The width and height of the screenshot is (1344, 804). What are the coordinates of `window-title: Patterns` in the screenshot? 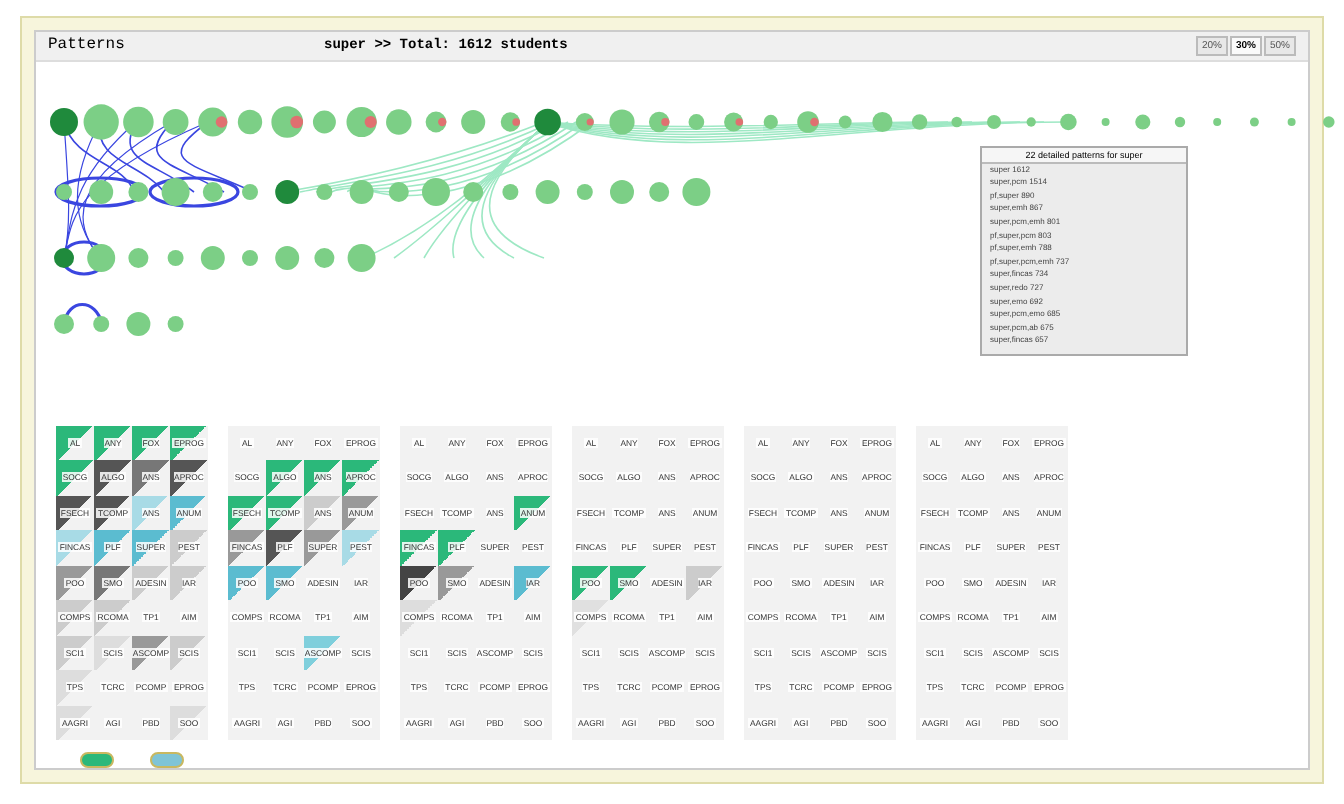 It's located at (87, 45).